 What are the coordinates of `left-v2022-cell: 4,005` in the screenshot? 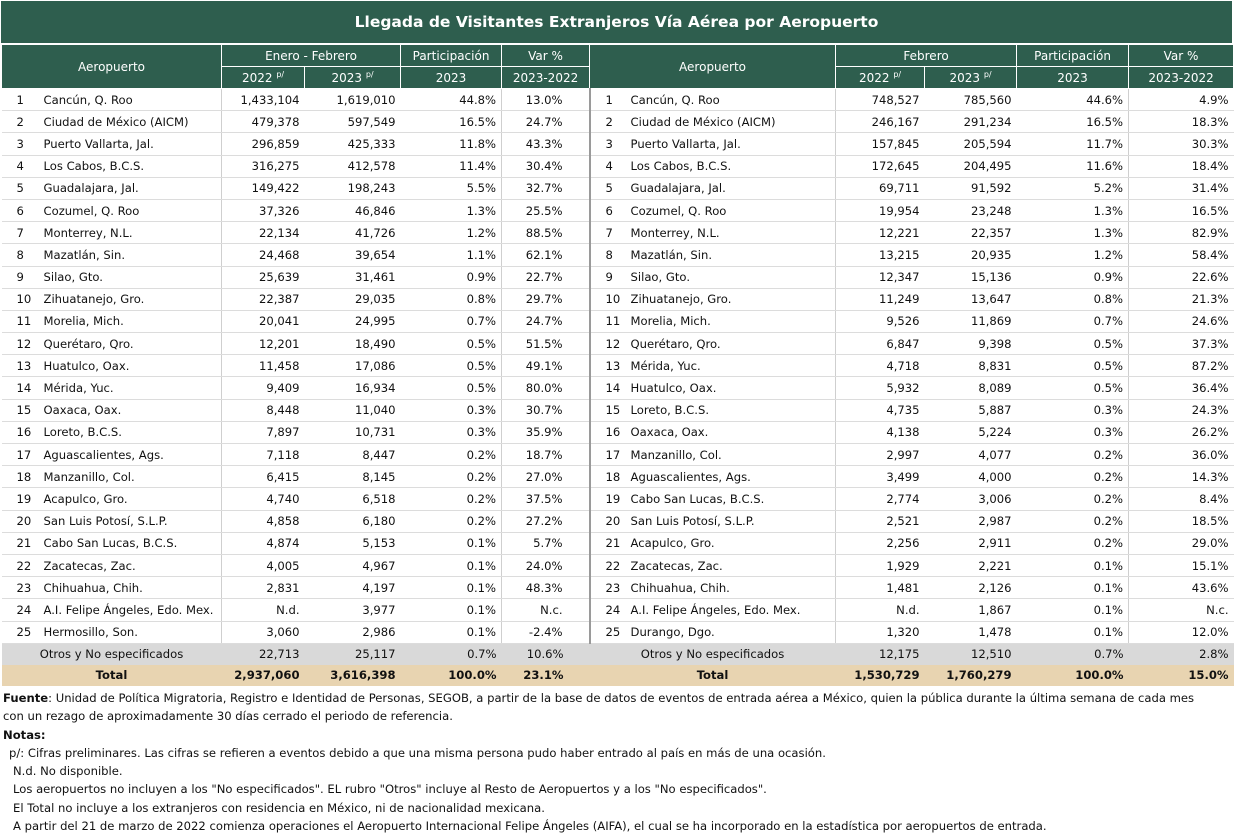 It's located at (263, 566).